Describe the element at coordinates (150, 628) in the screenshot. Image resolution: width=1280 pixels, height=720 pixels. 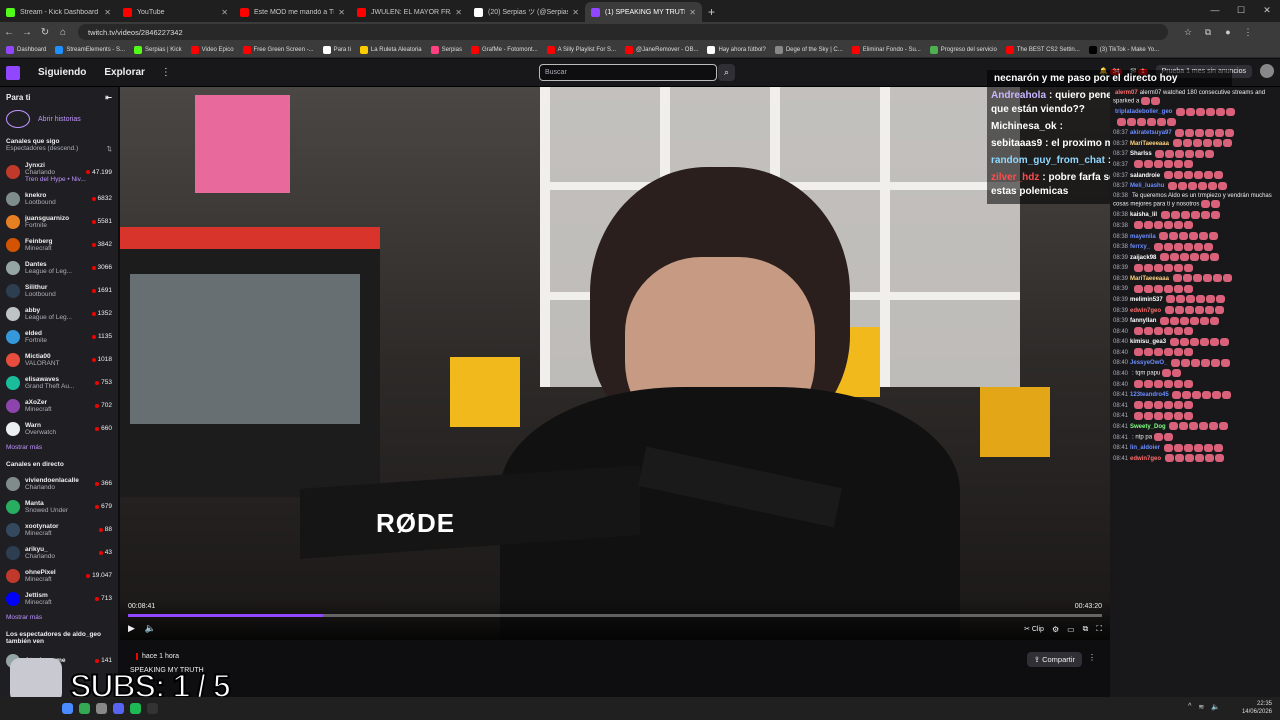
I see `volume-icon: 🔈` at that location.